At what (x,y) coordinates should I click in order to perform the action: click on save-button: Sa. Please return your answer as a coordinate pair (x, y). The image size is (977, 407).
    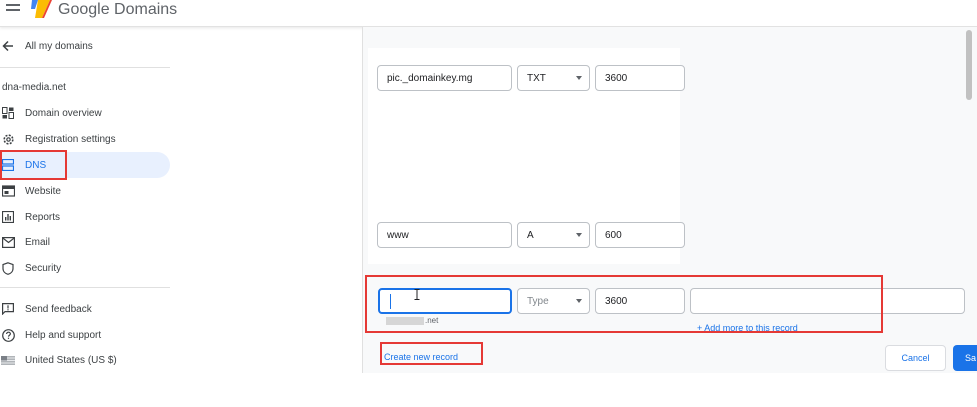
    Looking at the image, I should click on (965, 358).